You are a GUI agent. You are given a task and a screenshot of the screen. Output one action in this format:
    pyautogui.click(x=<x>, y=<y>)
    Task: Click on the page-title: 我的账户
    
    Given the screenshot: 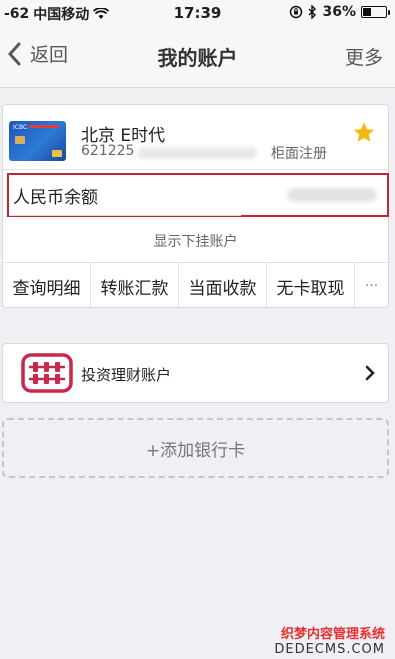 What is the action you would take?
    pyautogui.click(x=197, y=58)
    